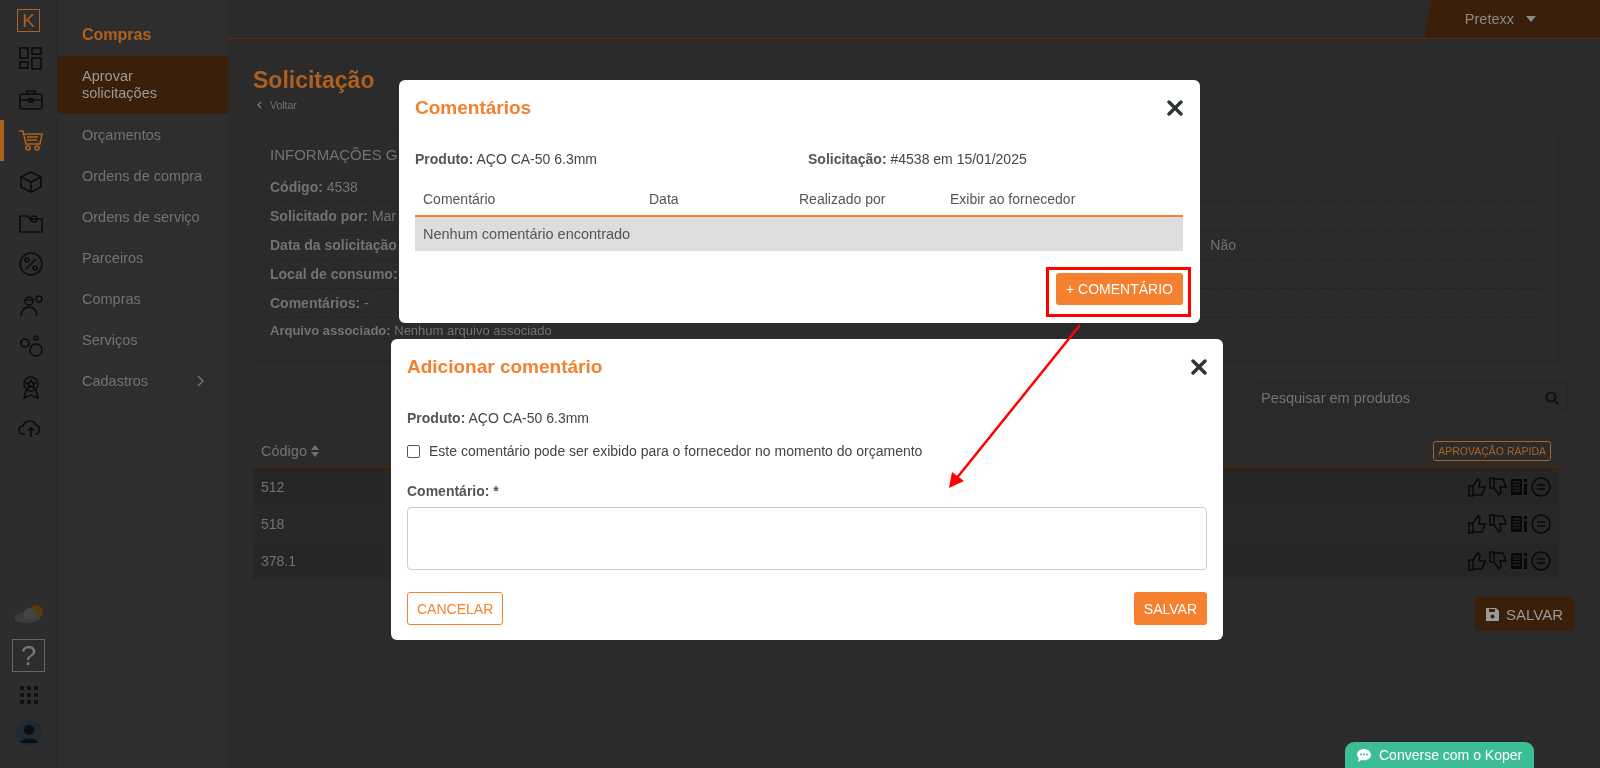 The width and height of the screenshot is (1600, 768). Describe the element at coordinates (1440, 755) in the screenshot. I see `chat-button: Converse com o Koper` at that location.